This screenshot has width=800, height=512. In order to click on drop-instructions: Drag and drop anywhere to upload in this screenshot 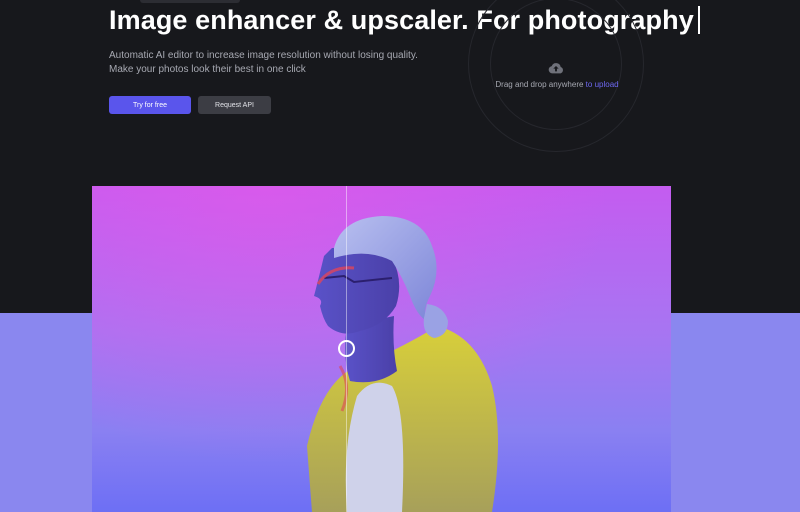, I will do `click(557, 84)`.